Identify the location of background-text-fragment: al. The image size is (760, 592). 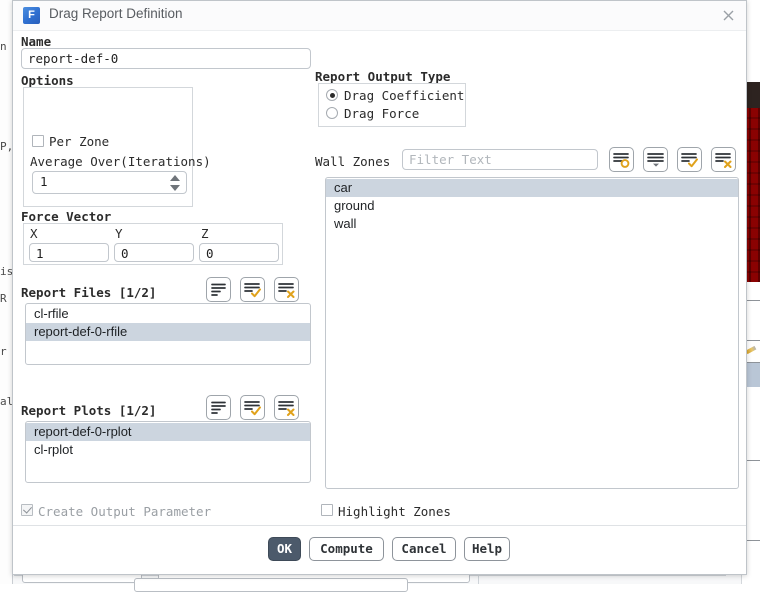
(6, 401).